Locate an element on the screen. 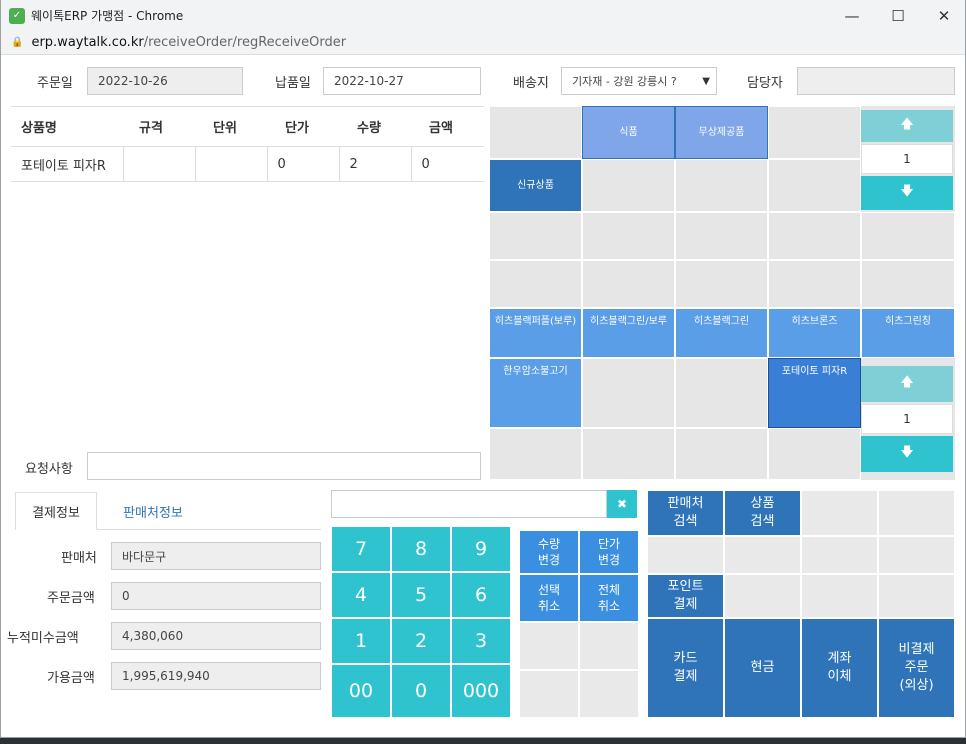 Image resolution: width=966 pixels, height=744 pixels. arrow-up-icon: 🡅 is located at coordinates (907, 382).